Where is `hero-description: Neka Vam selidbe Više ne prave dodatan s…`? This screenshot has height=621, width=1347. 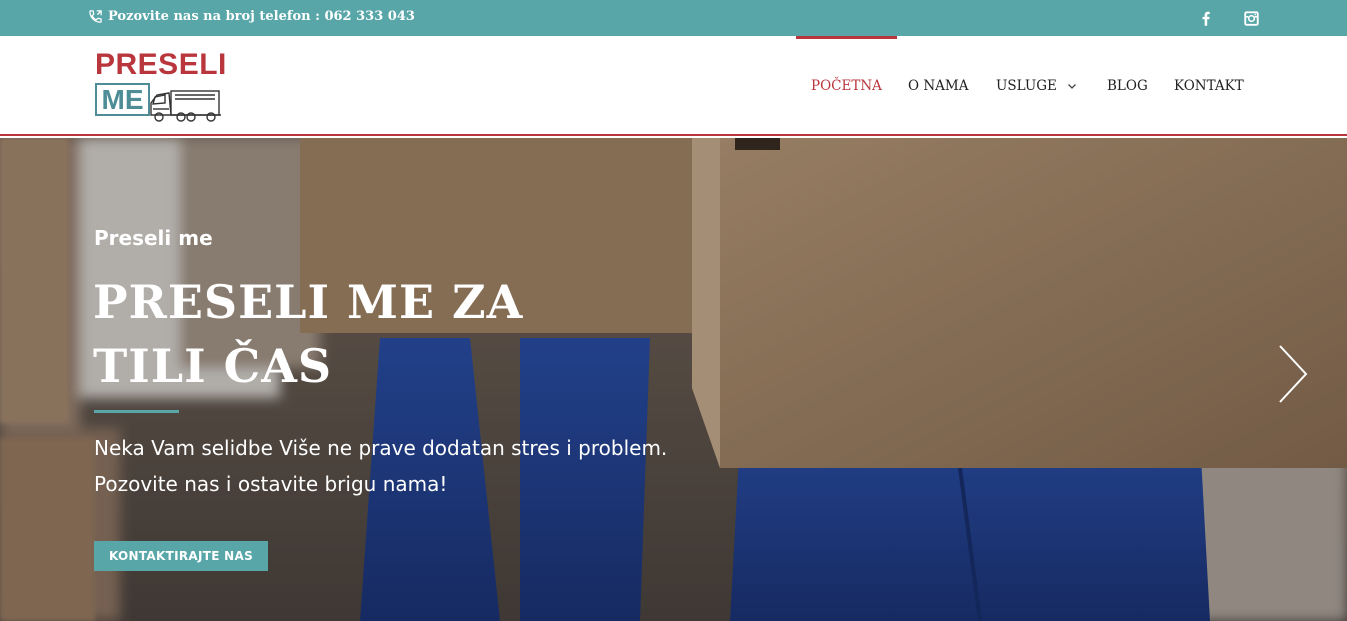
hero-description: Neka Vam selidbe Više ne prave dodatan s… is located at coordinates (404, 466).